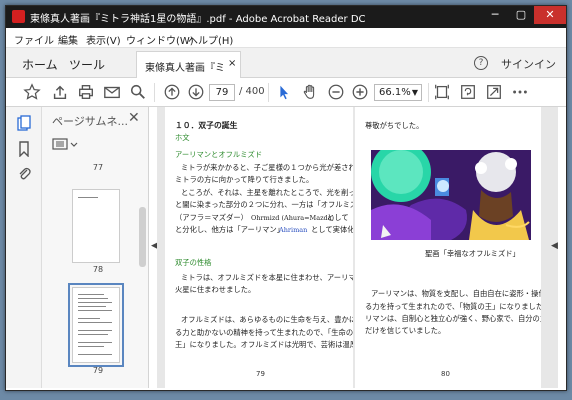 This screenshot has height=400, width=572. Describe the element at coordinates (481, 63) in the screenshot. I see `help-icon: ?` at that location.